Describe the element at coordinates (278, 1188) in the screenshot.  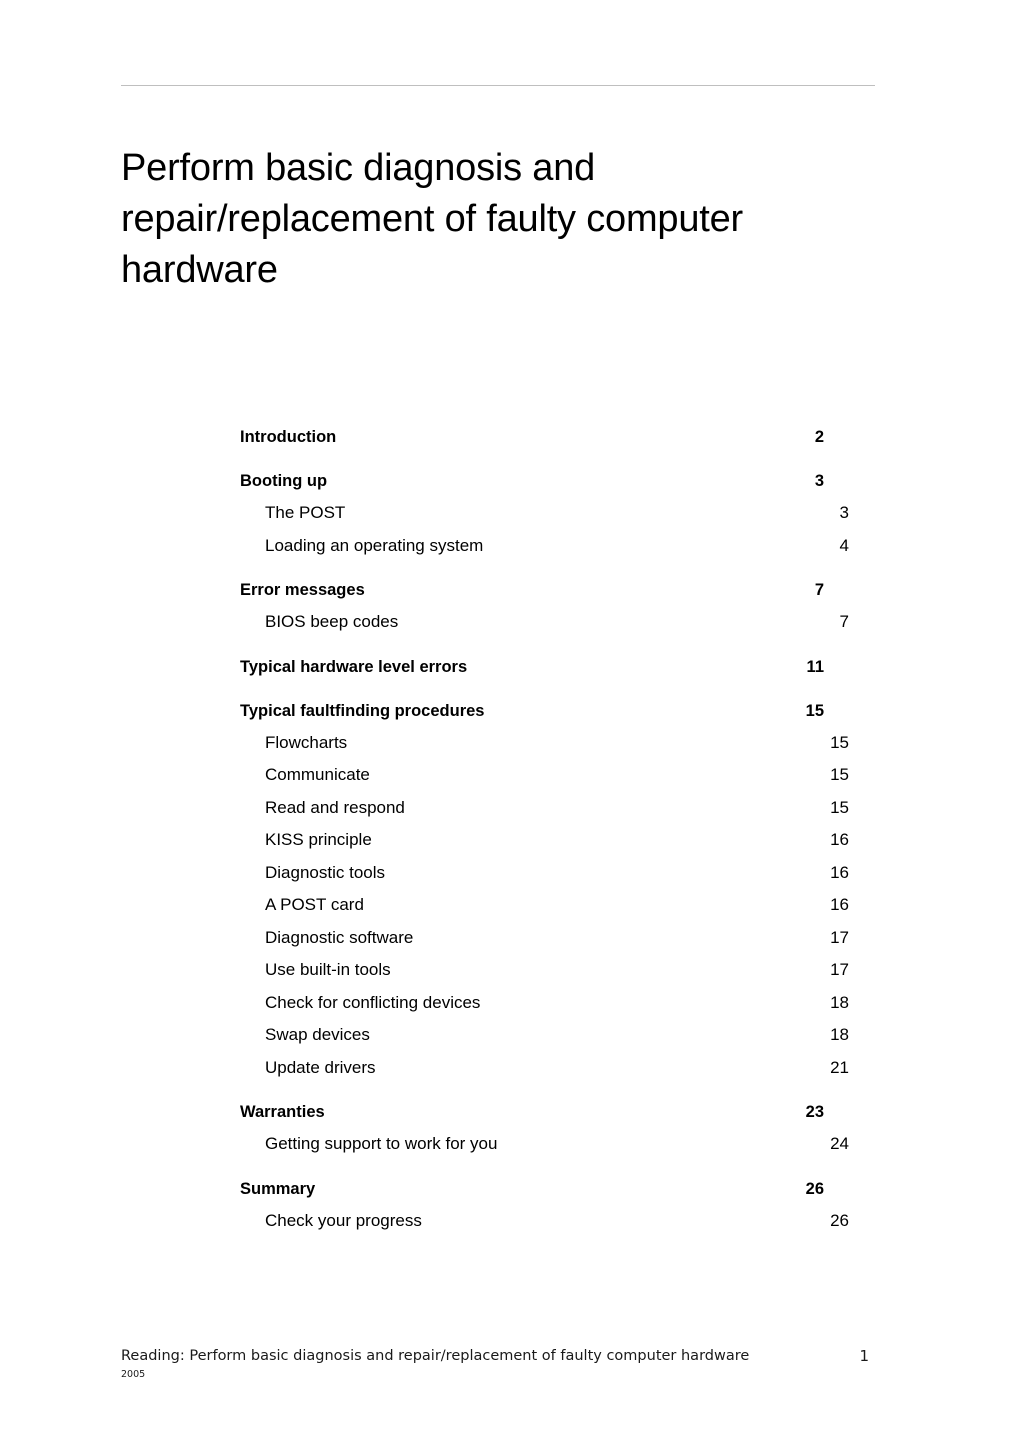
I see `toc-entry-label: Summary` at that location.